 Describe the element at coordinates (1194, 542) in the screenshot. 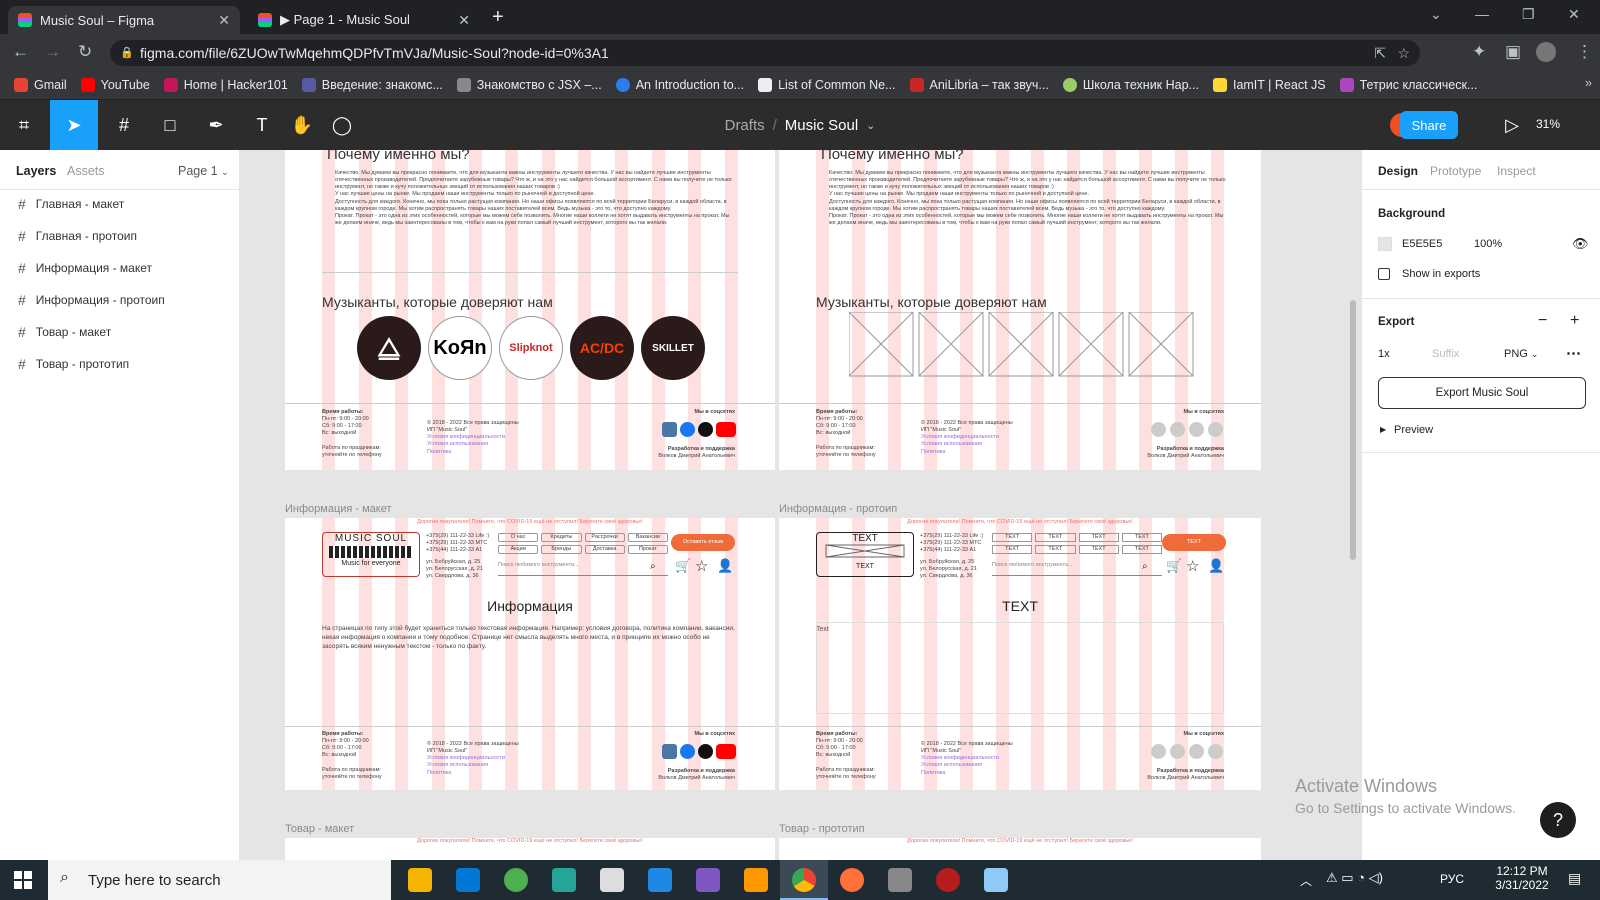

I see `feedback-button: TEXT` at that location.